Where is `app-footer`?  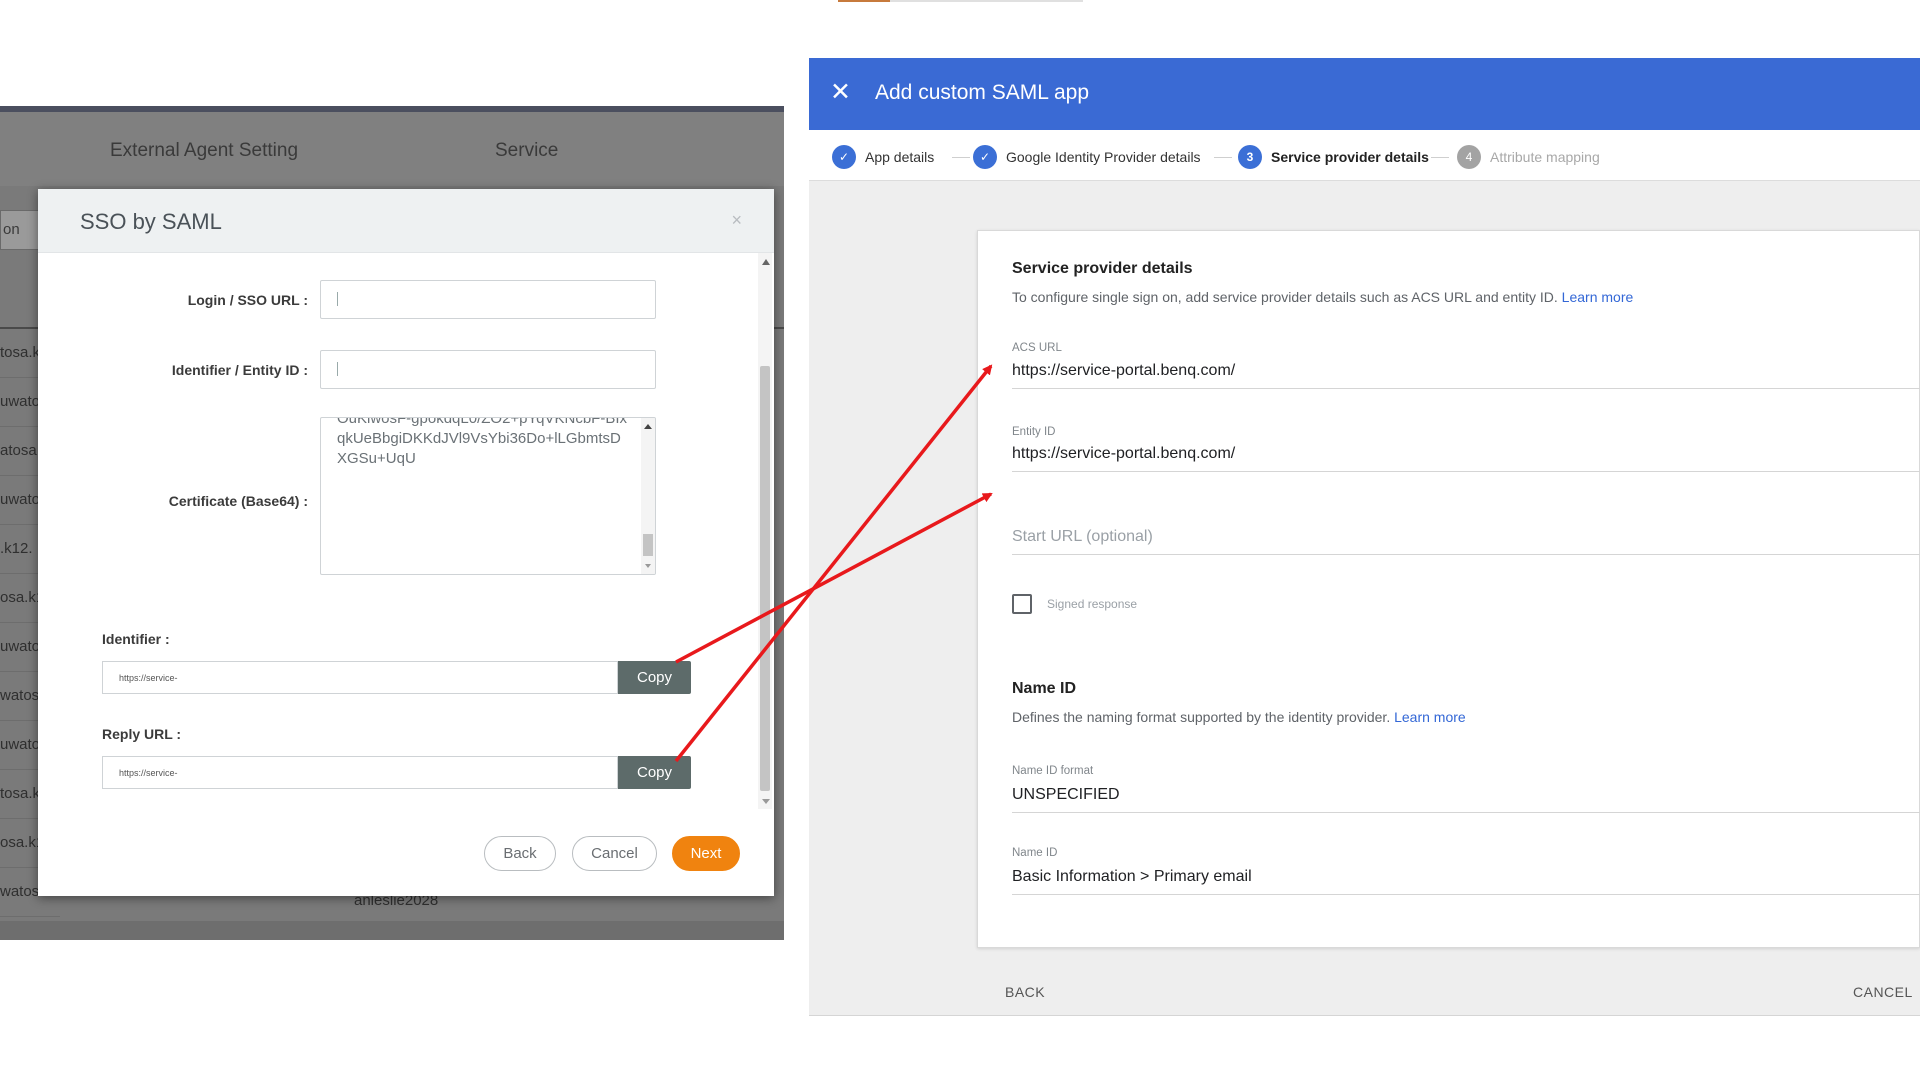
app-footer is located at coordinates (392, 930).